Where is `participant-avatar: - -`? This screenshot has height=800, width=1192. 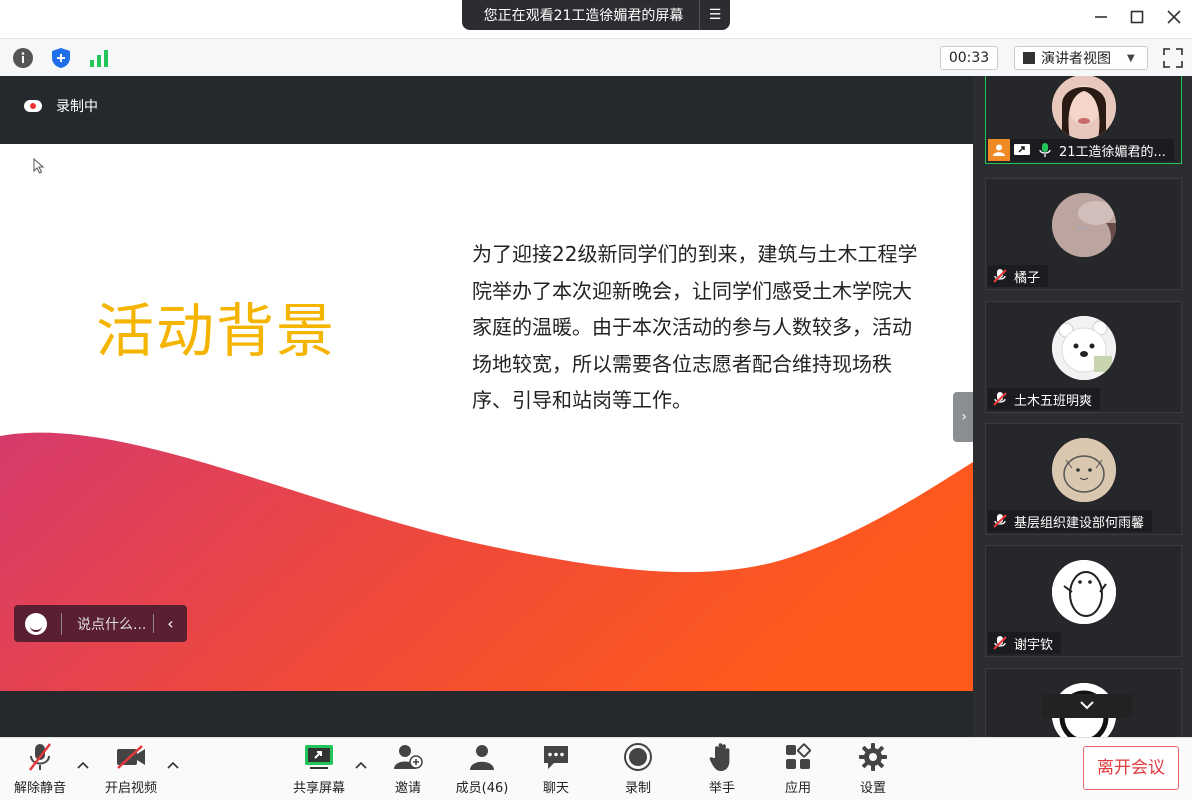
participant-avatar: - - is located at coordinates (1084, 225).